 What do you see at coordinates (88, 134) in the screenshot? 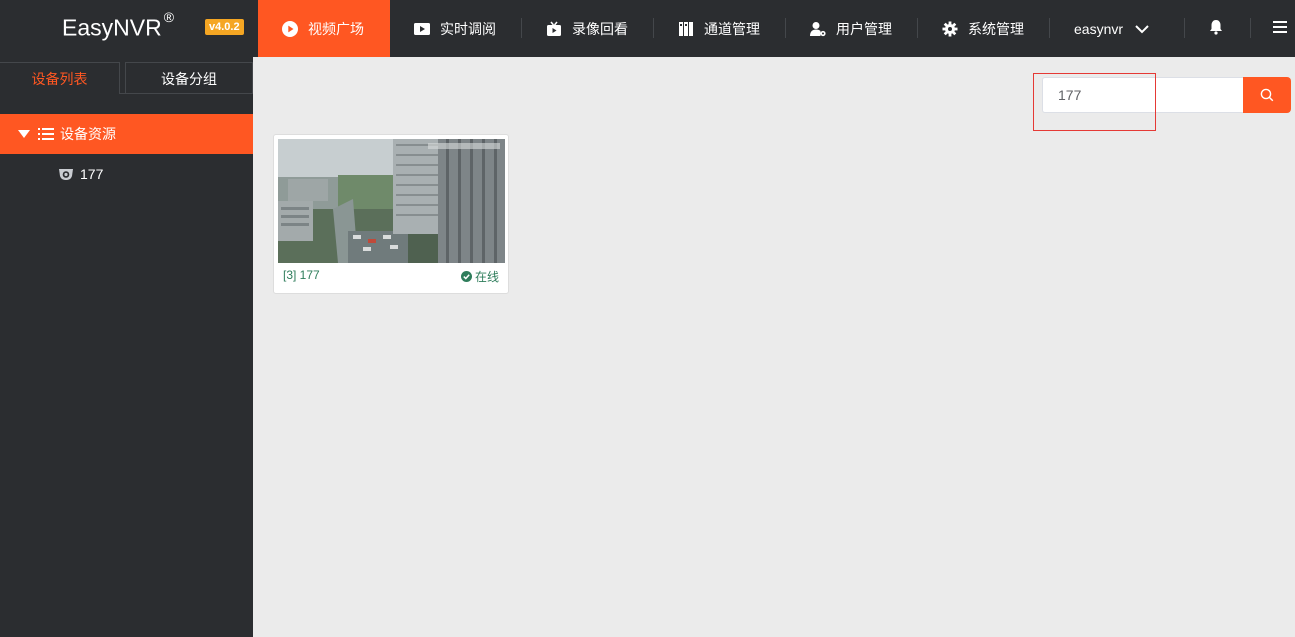
I see `tree-root-label: 设备资源` at bounding box center [88, 134].